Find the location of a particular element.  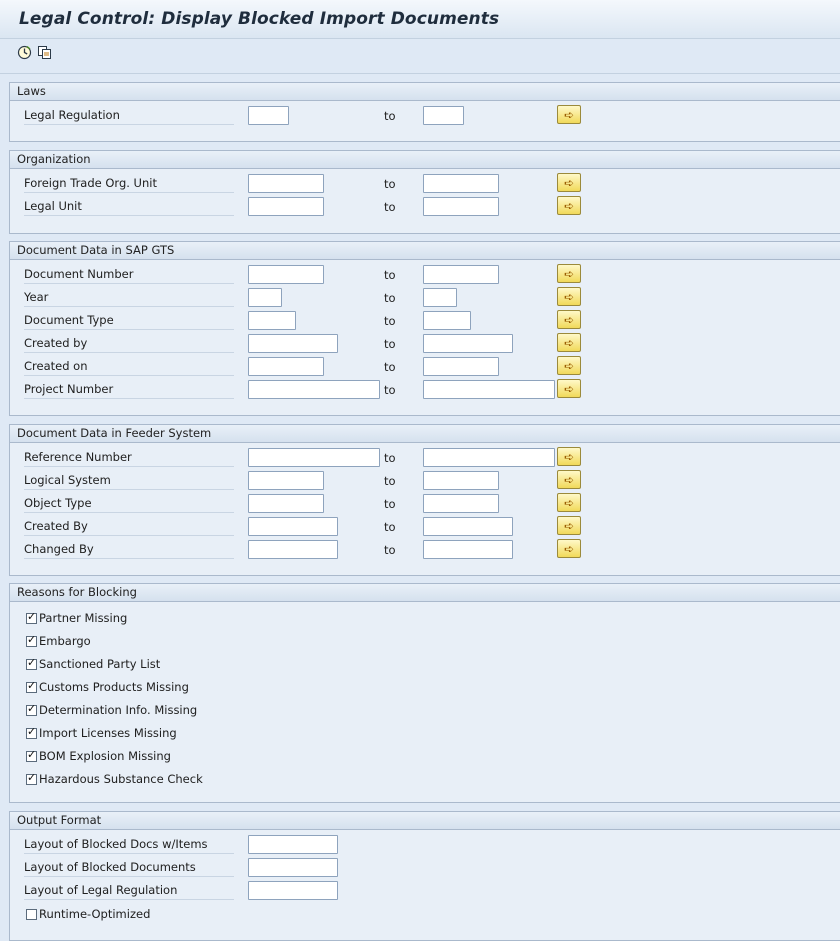

created-on-to-input is located at coordinates (461, 366).